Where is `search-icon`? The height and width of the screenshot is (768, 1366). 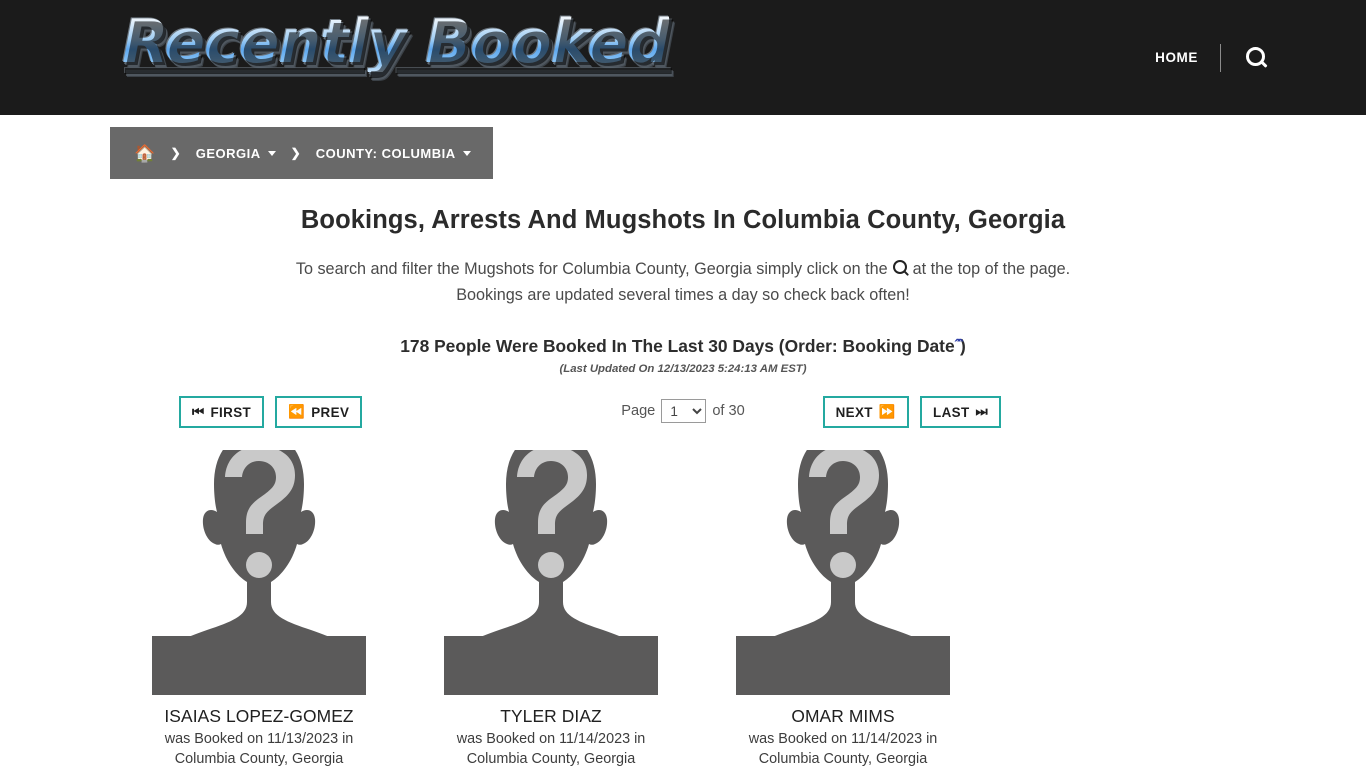 search-icon is located at coordinates (1255, 57).